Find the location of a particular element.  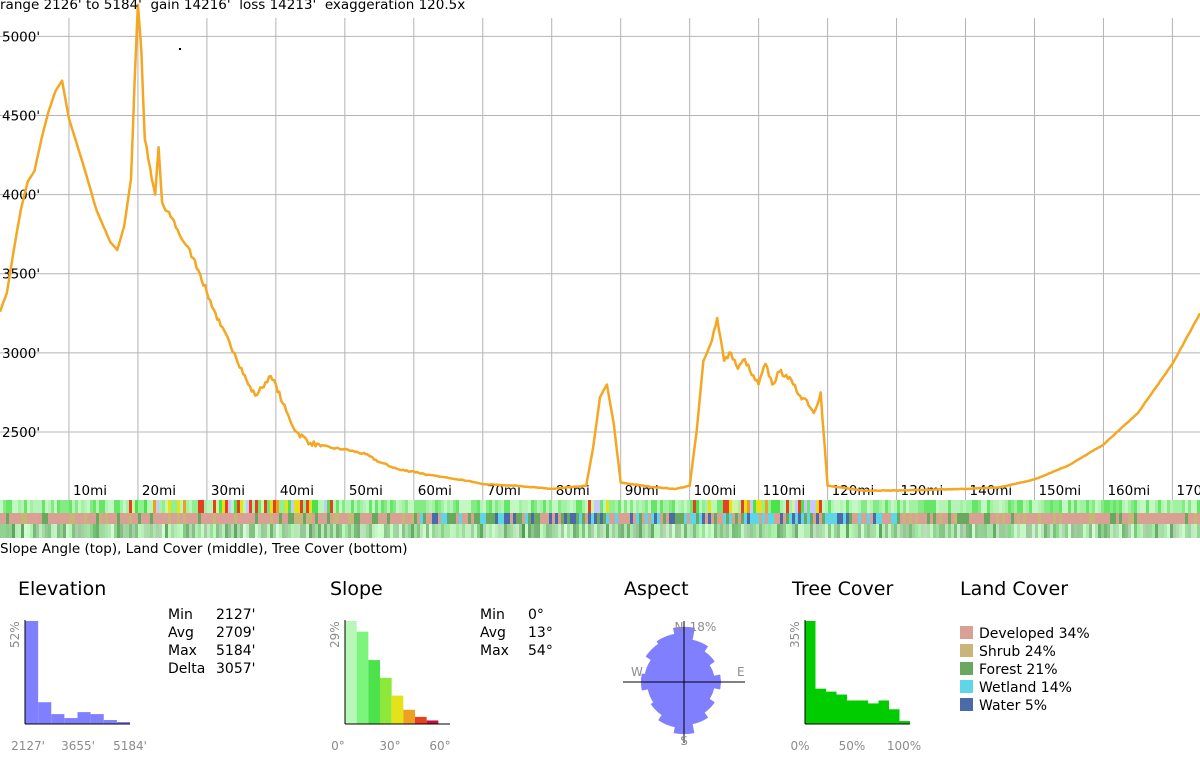

aspect-rose: N 18% E S W is located at coordinates (684, 684).